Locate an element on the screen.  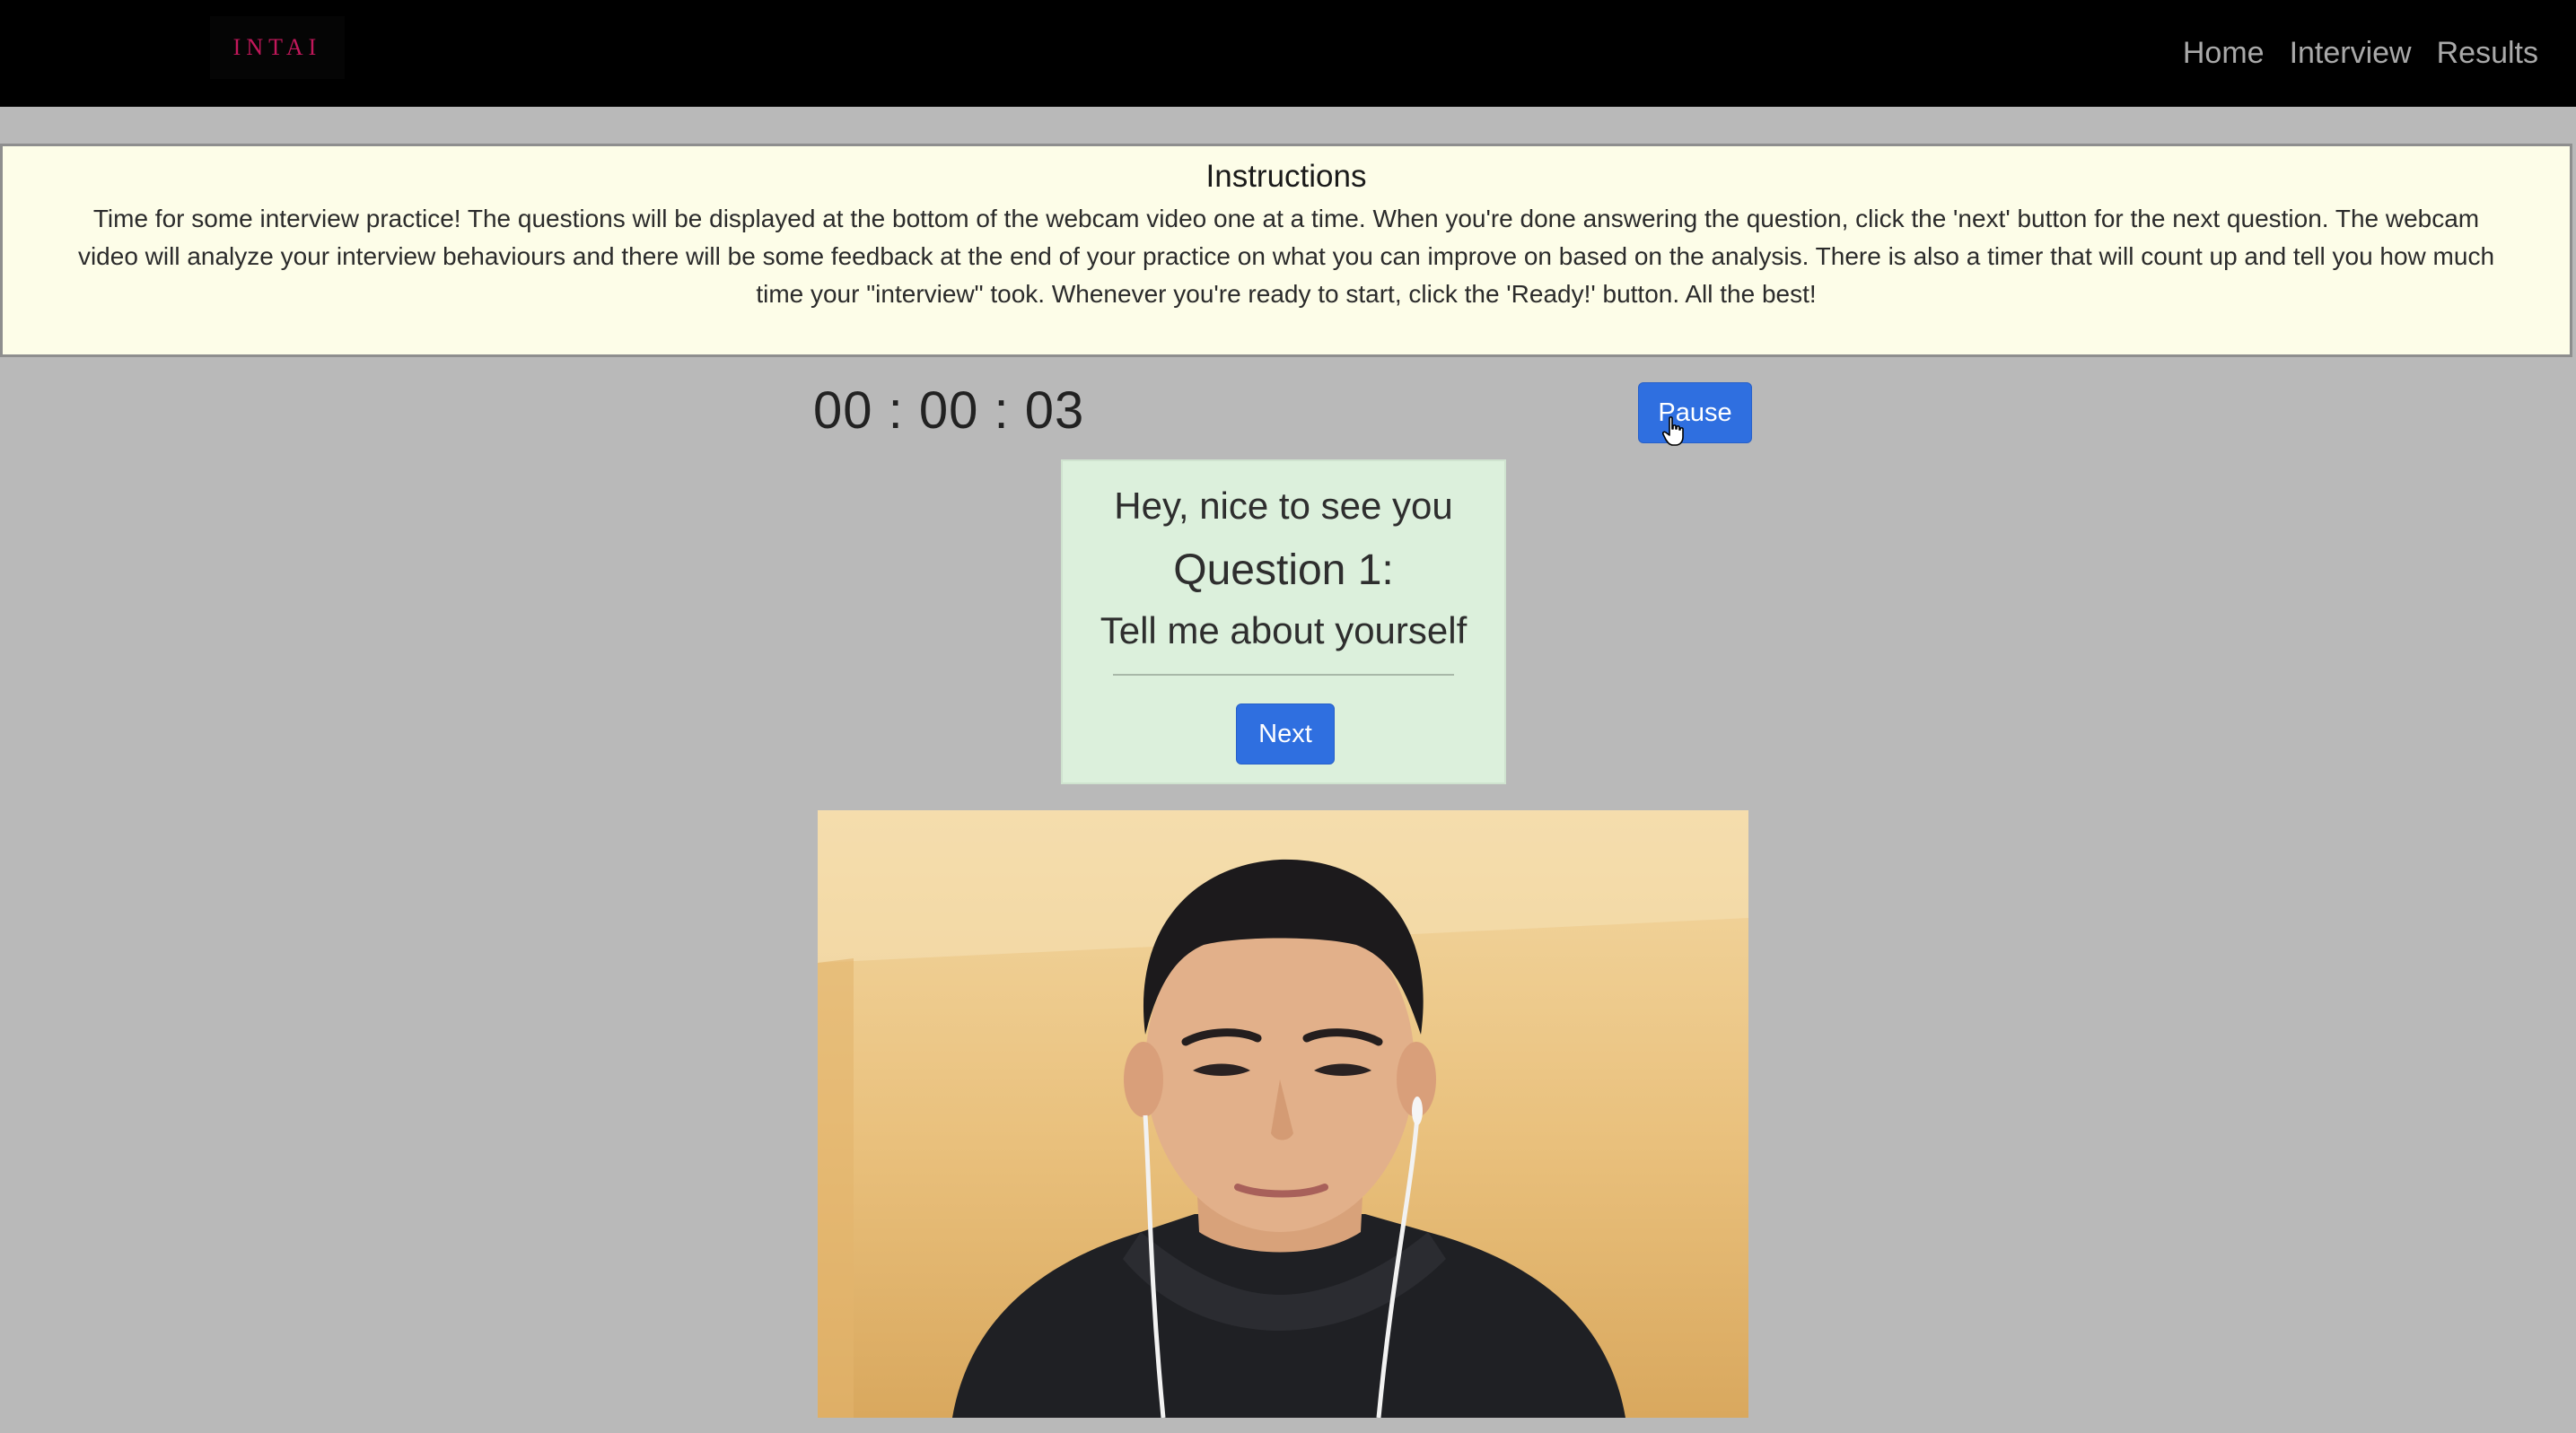
nav-links: Home Interview Results is located at coordinates (2360, 53).